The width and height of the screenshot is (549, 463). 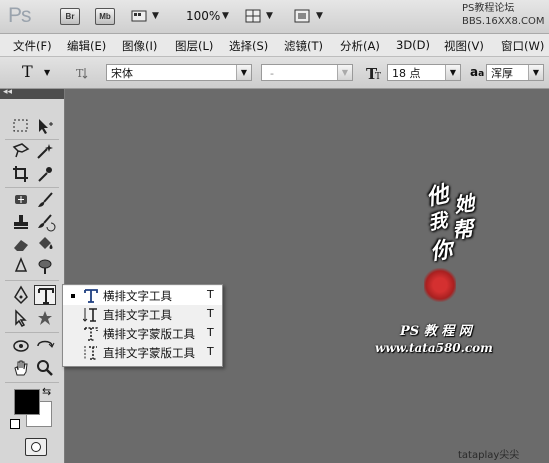 What do you see at coordinates (19, 15) in the screenshot?
I see `photoshop-logo: Ps` at bounding box center [19, 15].